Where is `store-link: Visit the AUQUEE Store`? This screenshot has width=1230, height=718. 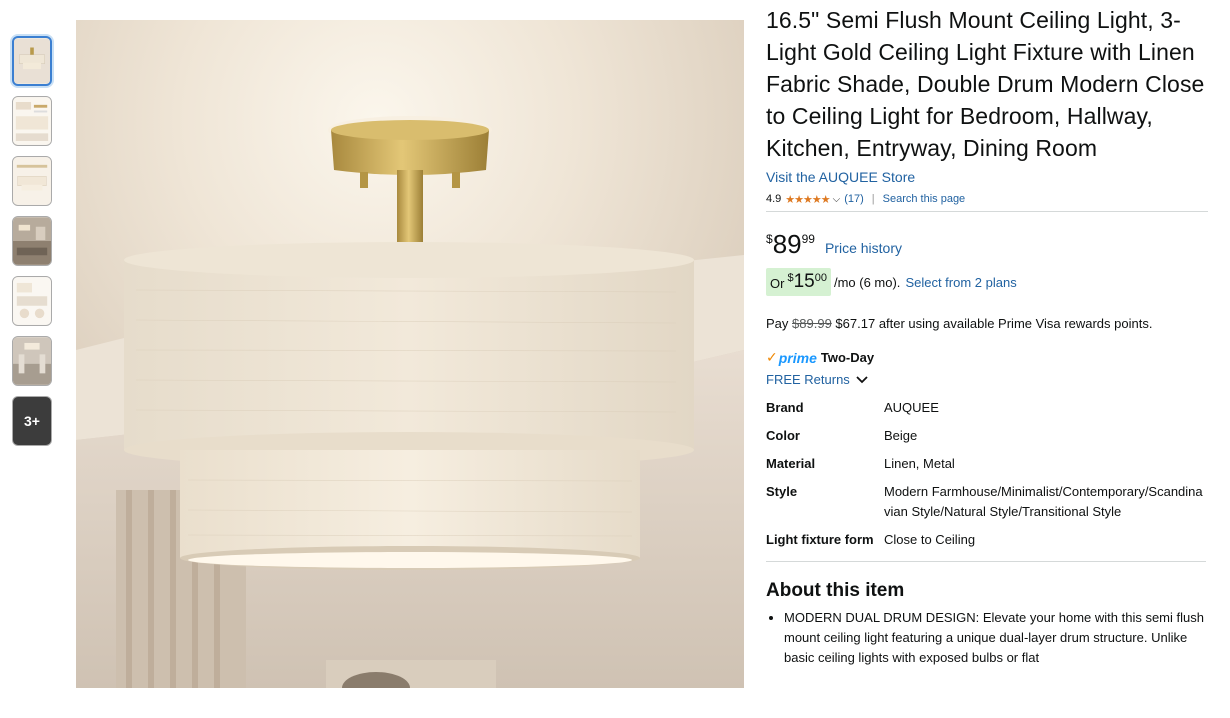
store-link: Visit the AUQUEE Store is located at coordinates (840, 177).